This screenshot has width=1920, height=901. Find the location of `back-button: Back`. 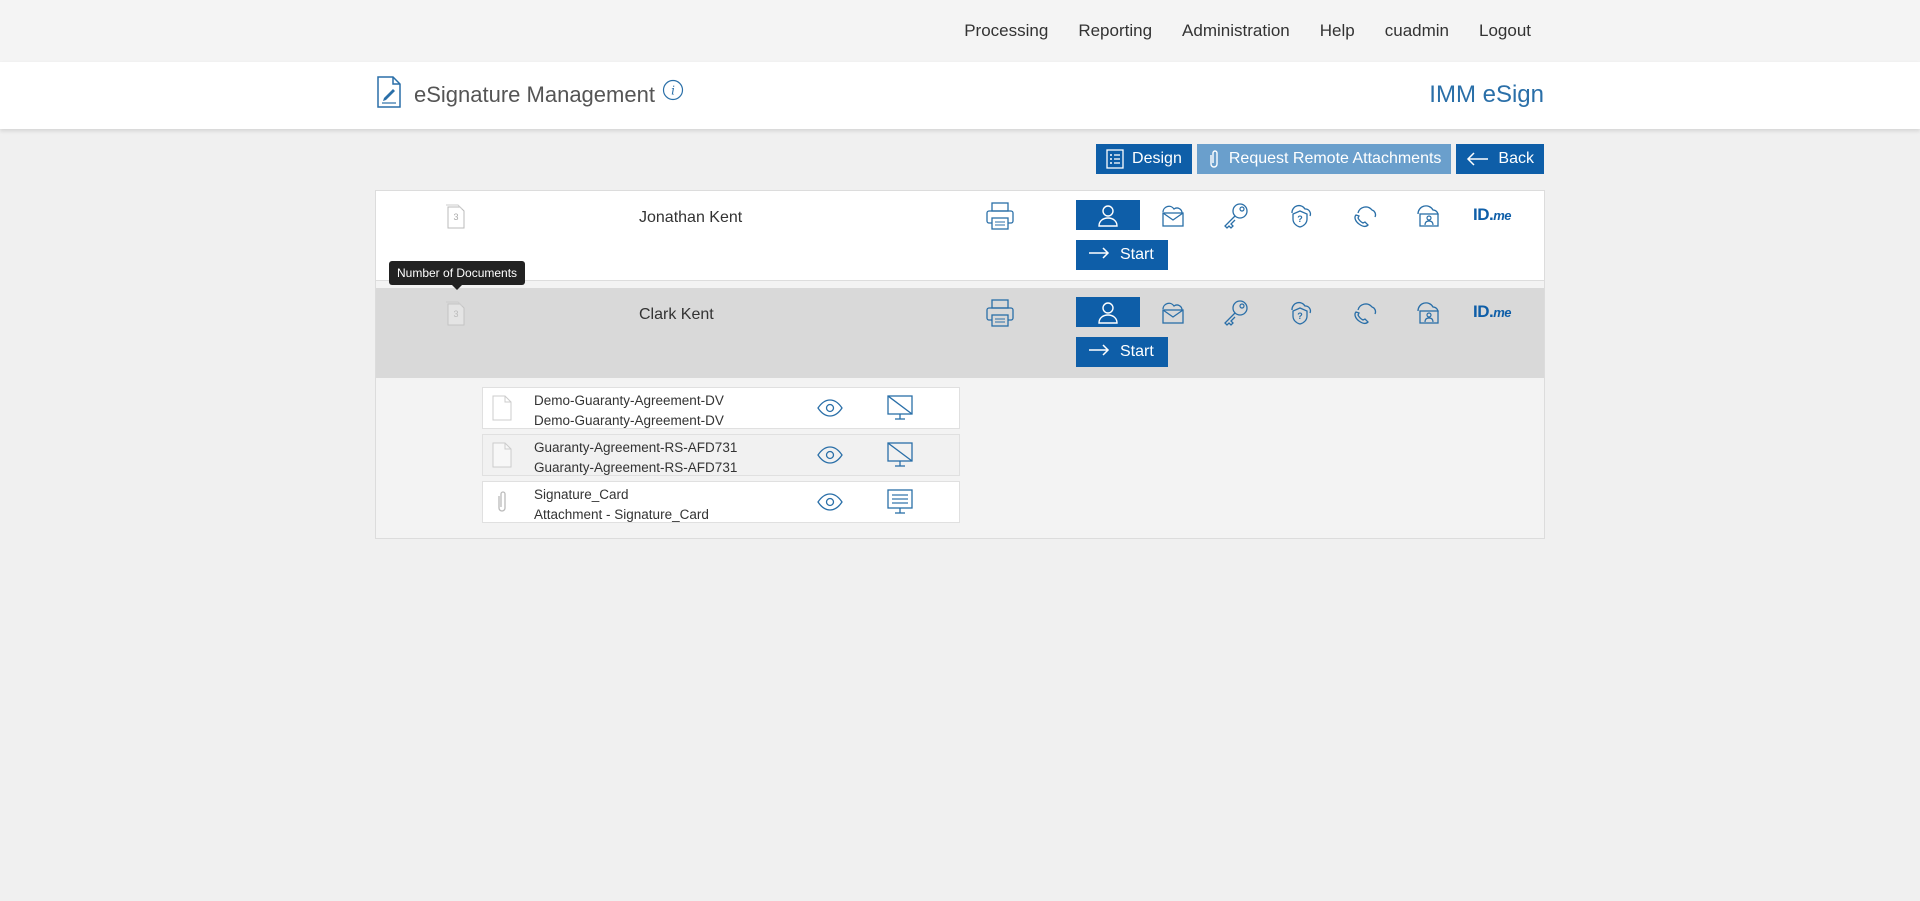

back-button: Back is located at coordinates (1500, 159).